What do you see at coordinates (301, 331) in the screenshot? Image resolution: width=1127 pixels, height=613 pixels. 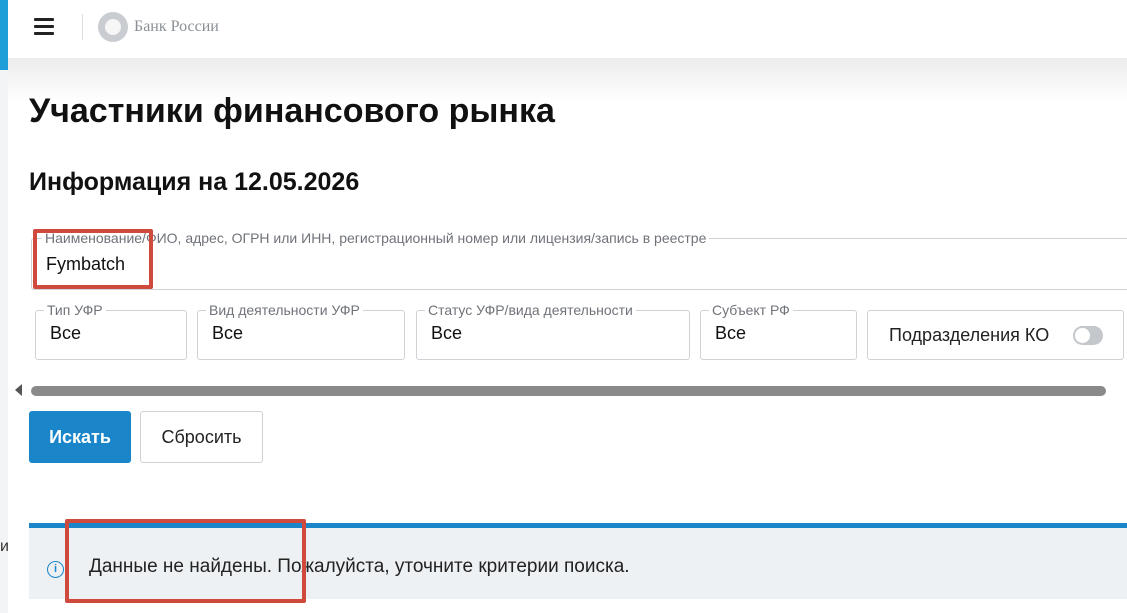 I see `filter-activity-type: Вид деятельности УФР Все` at bounding box center [301, 331].